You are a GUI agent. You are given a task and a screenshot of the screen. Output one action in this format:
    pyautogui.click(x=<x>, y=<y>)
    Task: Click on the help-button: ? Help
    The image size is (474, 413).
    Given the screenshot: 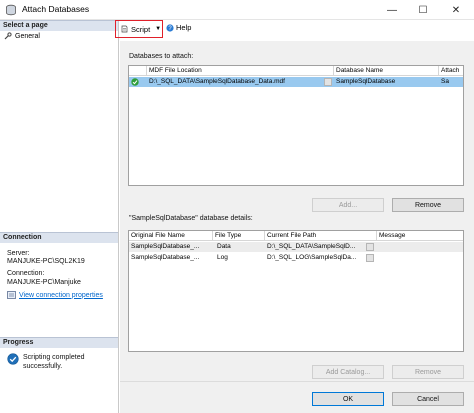 What is the action you would take?
    pyautogui.click(x=178, y=27)
    